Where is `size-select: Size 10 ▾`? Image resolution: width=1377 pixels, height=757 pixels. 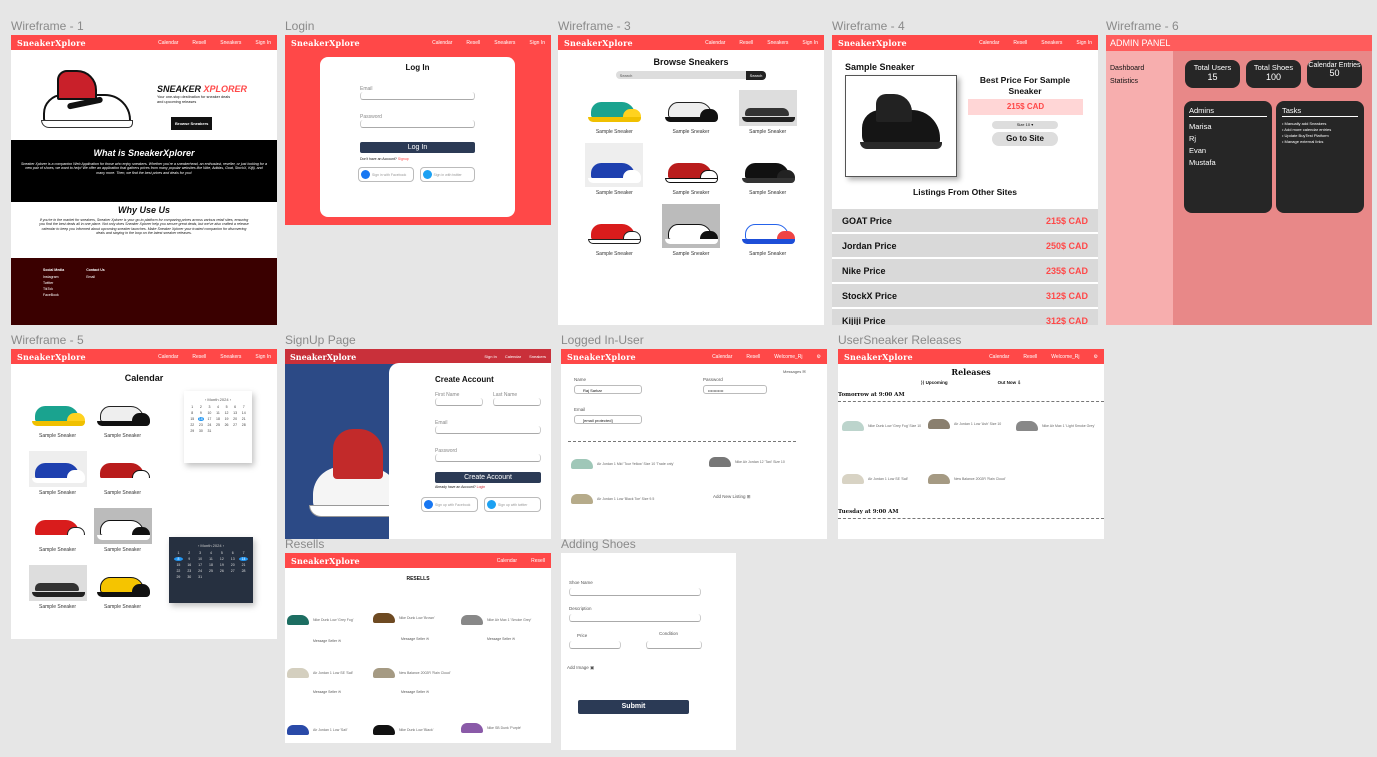 size-select: Size 10 ▾ is located at coordinates (1025, 125).